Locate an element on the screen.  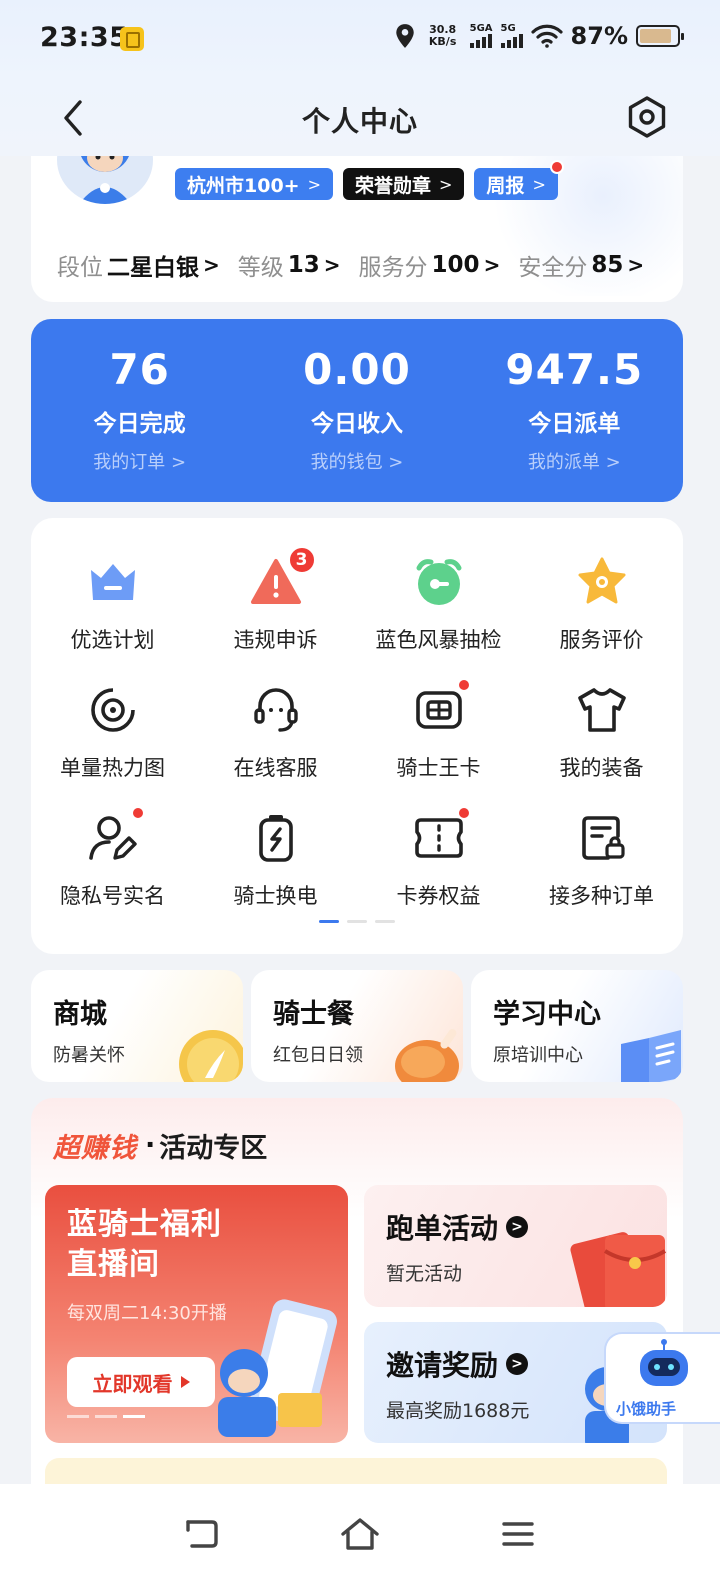
metric-name: 今日收入 is located at coordinates (356, 424).